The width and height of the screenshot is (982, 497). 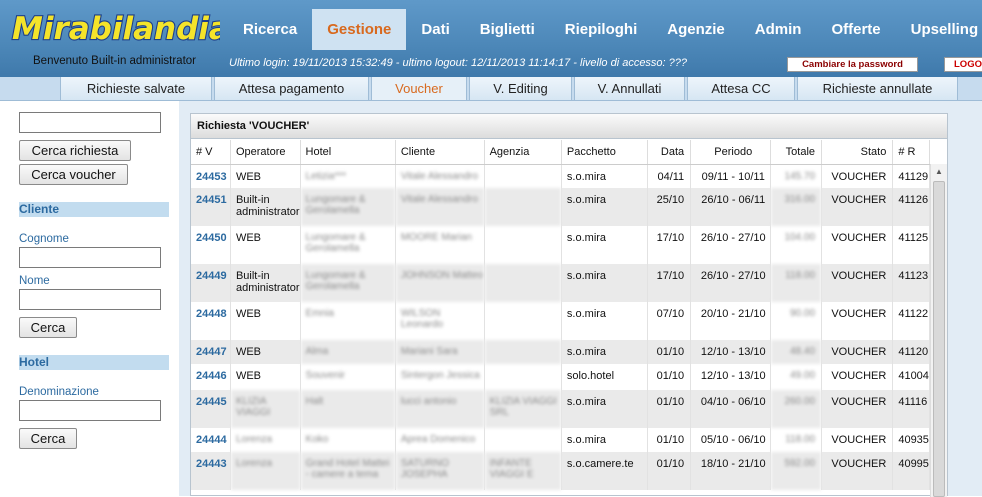 I want to click on nav-item-agenzie: Agenzie, so click(x=696, y=29).